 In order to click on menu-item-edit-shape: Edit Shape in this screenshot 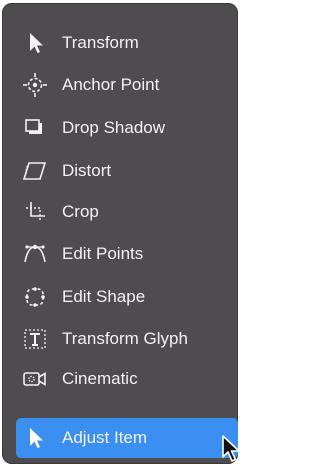, I will do `click(127, 297)`.